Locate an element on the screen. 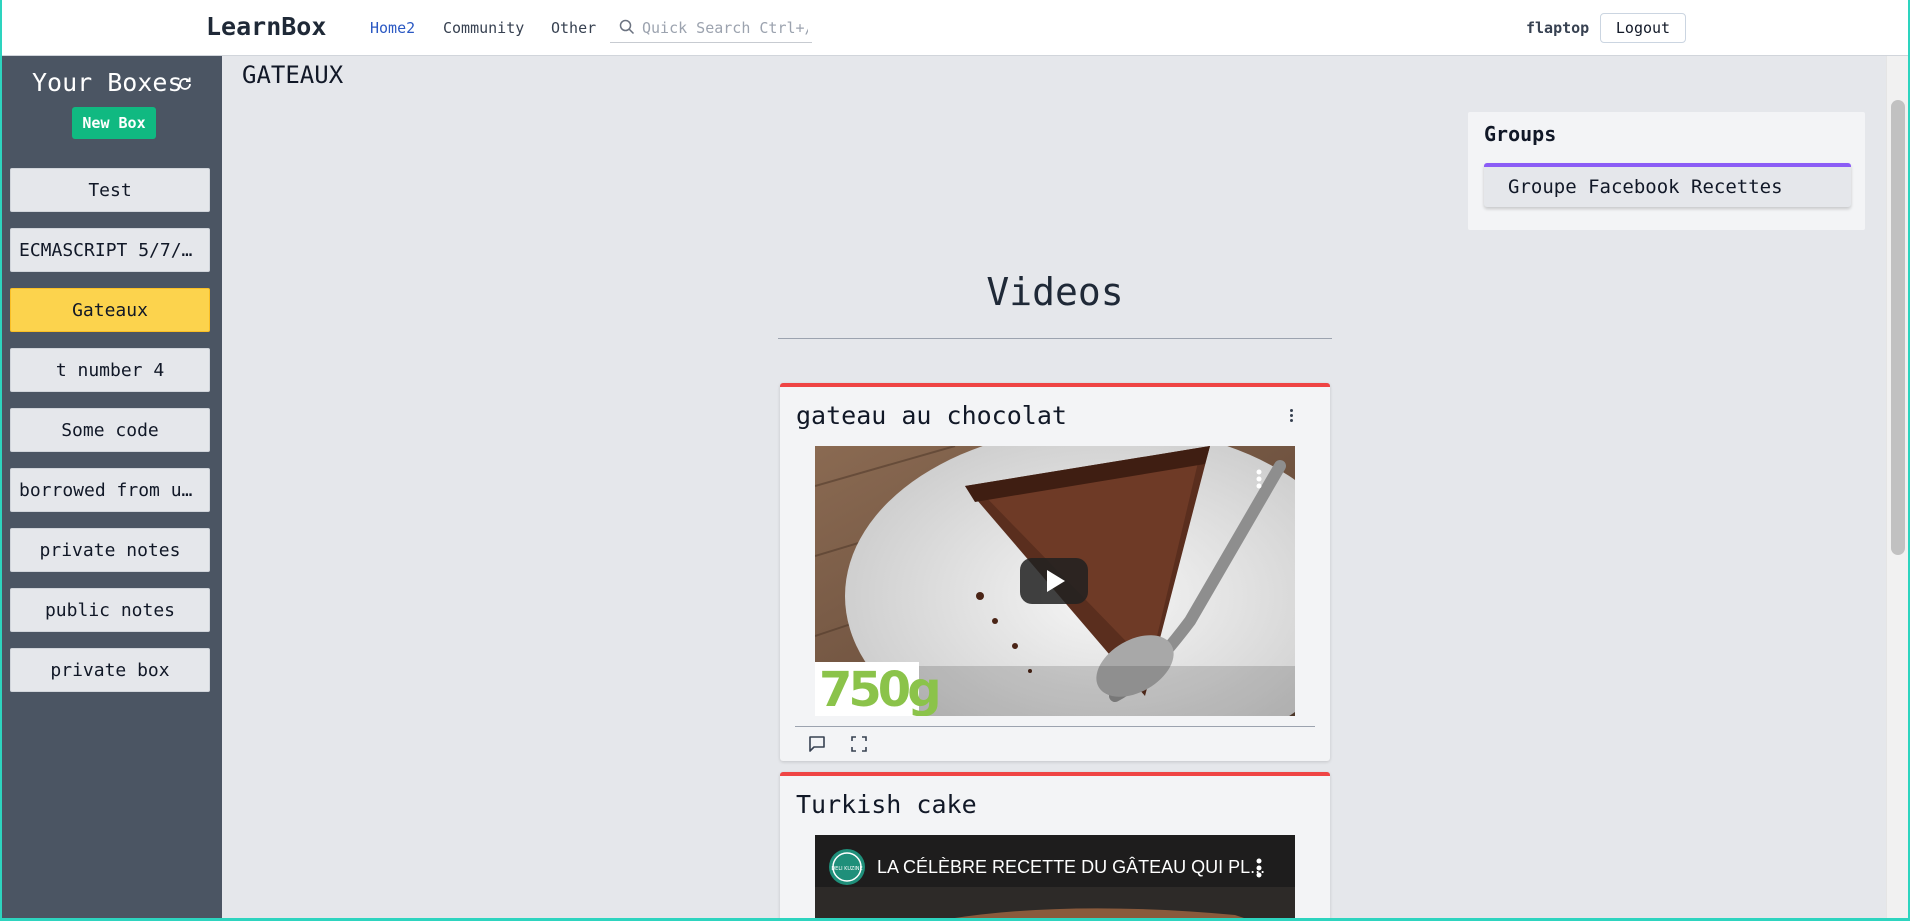  box-label: Gateaux is located at coordinates (110, 310).